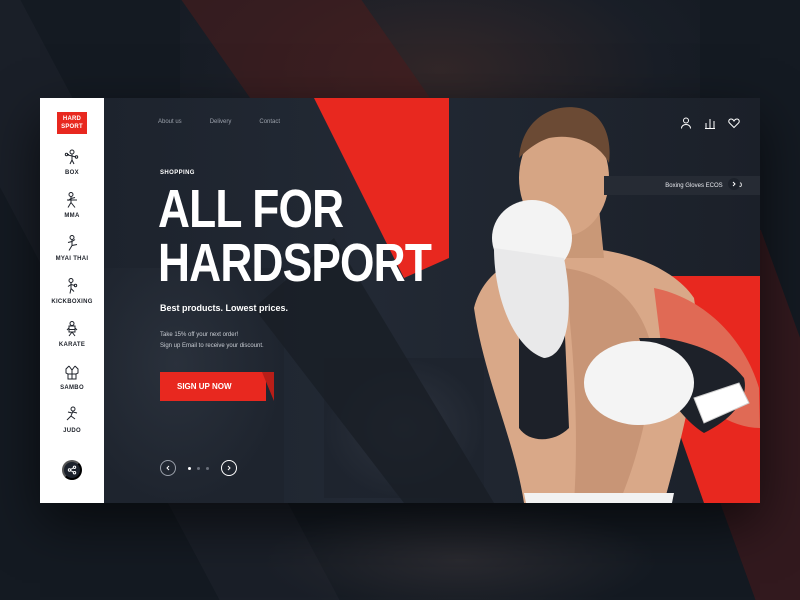  I want to click on sidebar-item-kickboxing: KICKBOXING, so click(71, 298).